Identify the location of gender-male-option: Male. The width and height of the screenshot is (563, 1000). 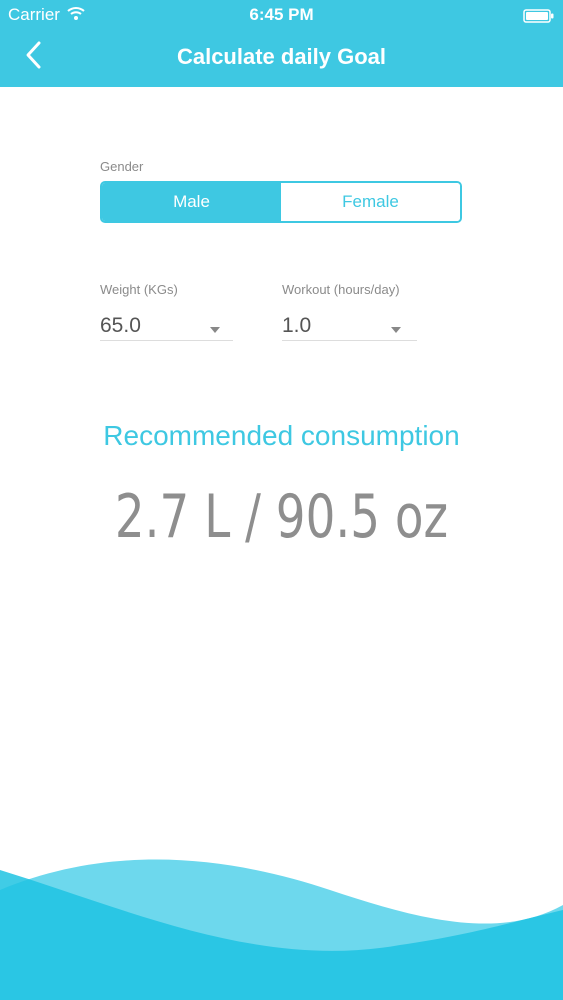
(191, 202).